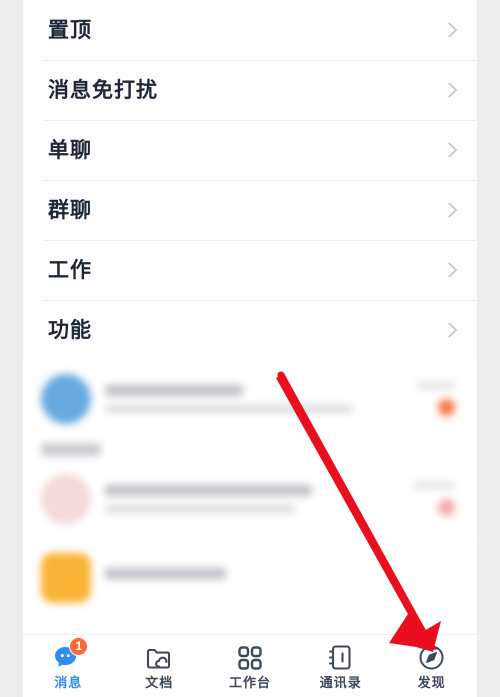 This screenshot has height=697, width=500. Describe the element at coordinates (250, 90) in the screenshot. I see `settings-row-do-not-disturb: 消息免打扰` at that location.